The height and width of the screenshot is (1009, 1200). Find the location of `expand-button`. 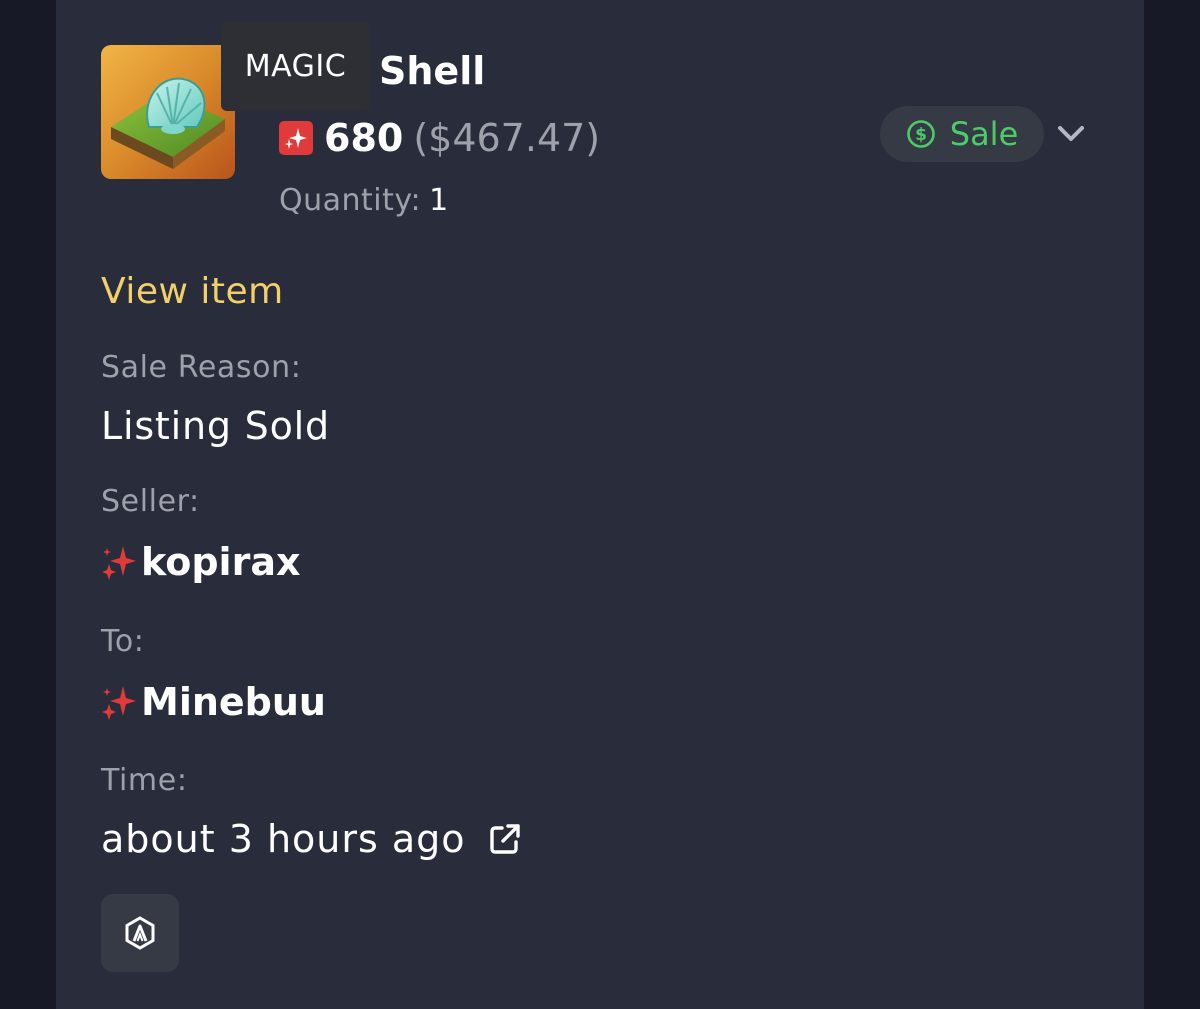

expand-button is located at coordinates (1071, 133).